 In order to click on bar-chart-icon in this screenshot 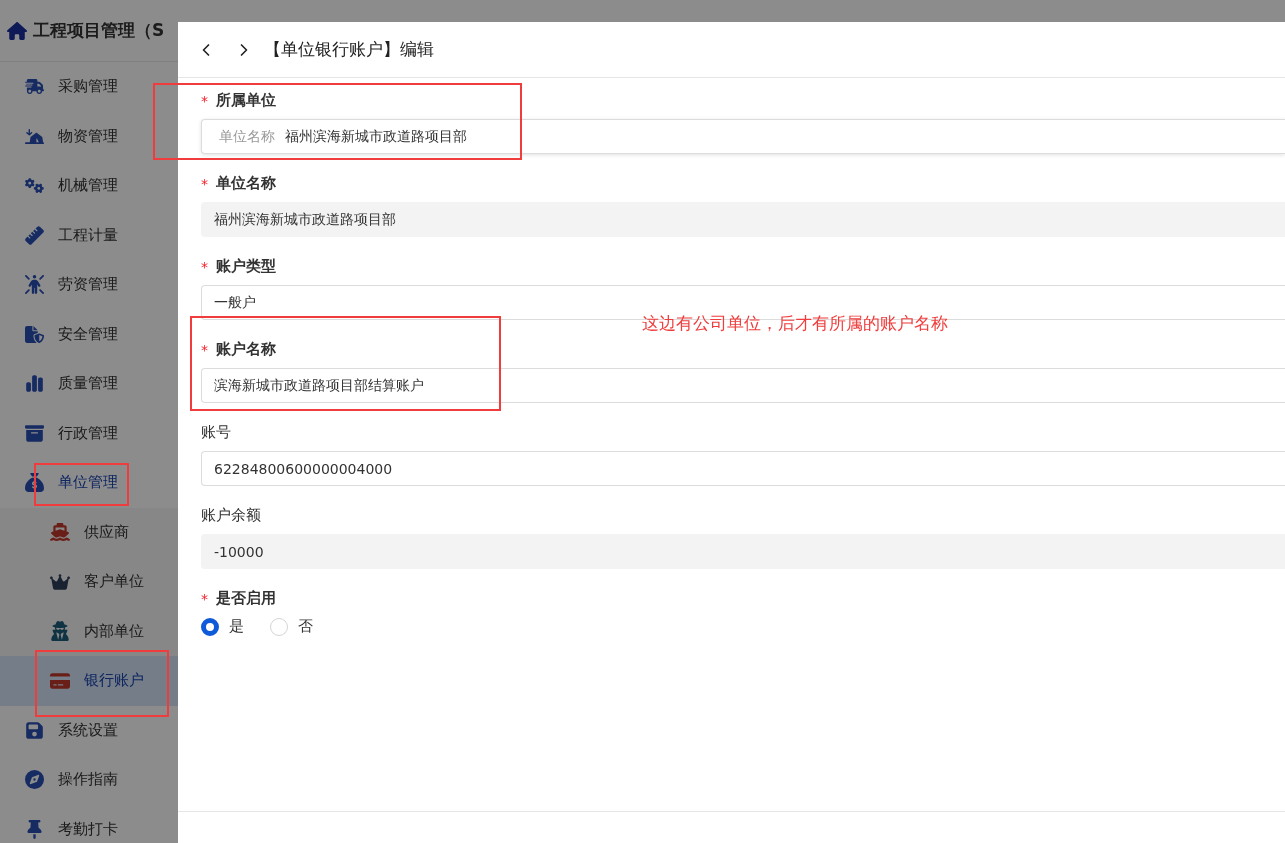, I will do `click(34, 384)`.